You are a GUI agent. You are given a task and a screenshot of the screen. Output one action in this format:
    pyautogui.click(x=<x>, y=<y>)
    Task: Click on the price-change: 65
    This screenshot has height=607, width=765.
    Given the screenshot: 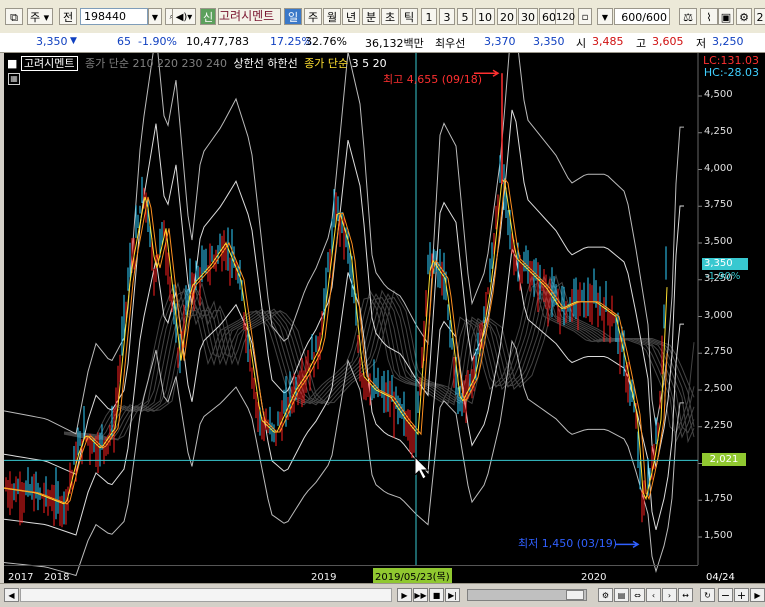 What is the action you would take?
    pyautogui.click(x=124, y=41)
    